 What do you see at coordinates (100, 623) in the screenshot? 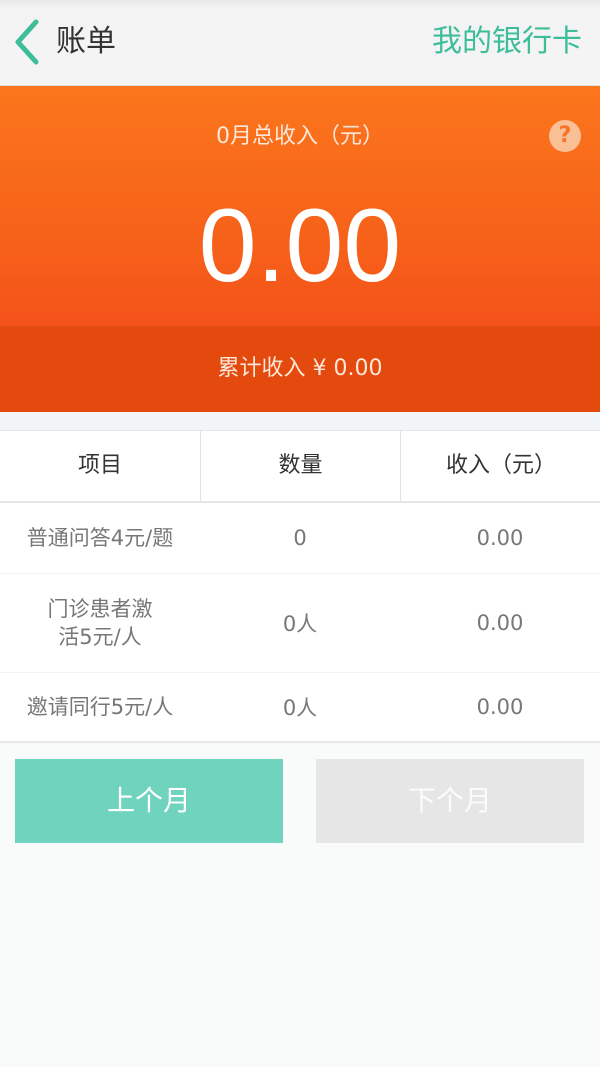
I see `row-item: 门诊患者激活5元/人` at bounding box center [100, 623].